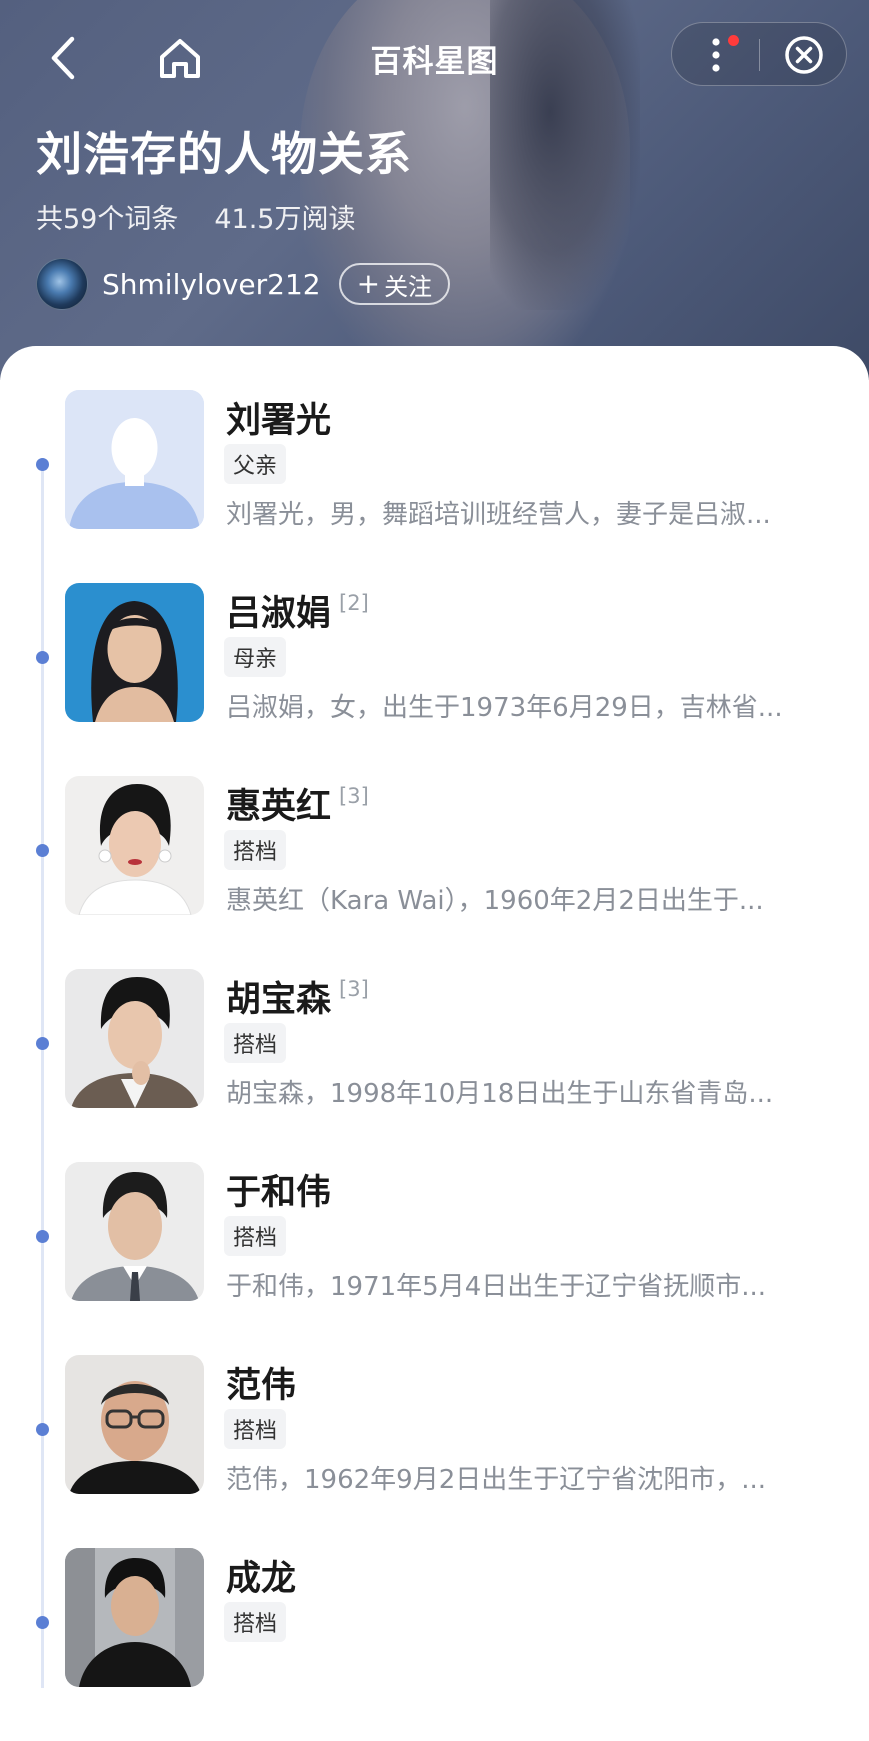 The height and width of the screenshot is (1741, 869). Describe the element at coordinates (368, 283) in the screenshot. I see `plus-icon: +` at that location.